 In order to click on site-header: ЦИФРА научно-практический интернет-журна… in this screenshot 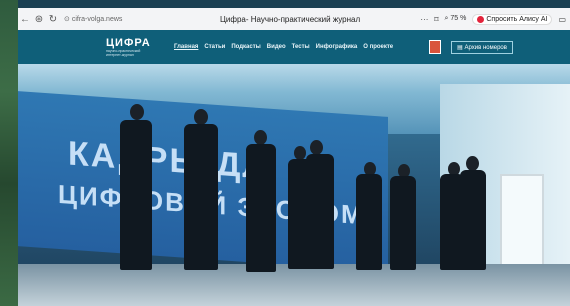, I will do `click(294, 47)`.